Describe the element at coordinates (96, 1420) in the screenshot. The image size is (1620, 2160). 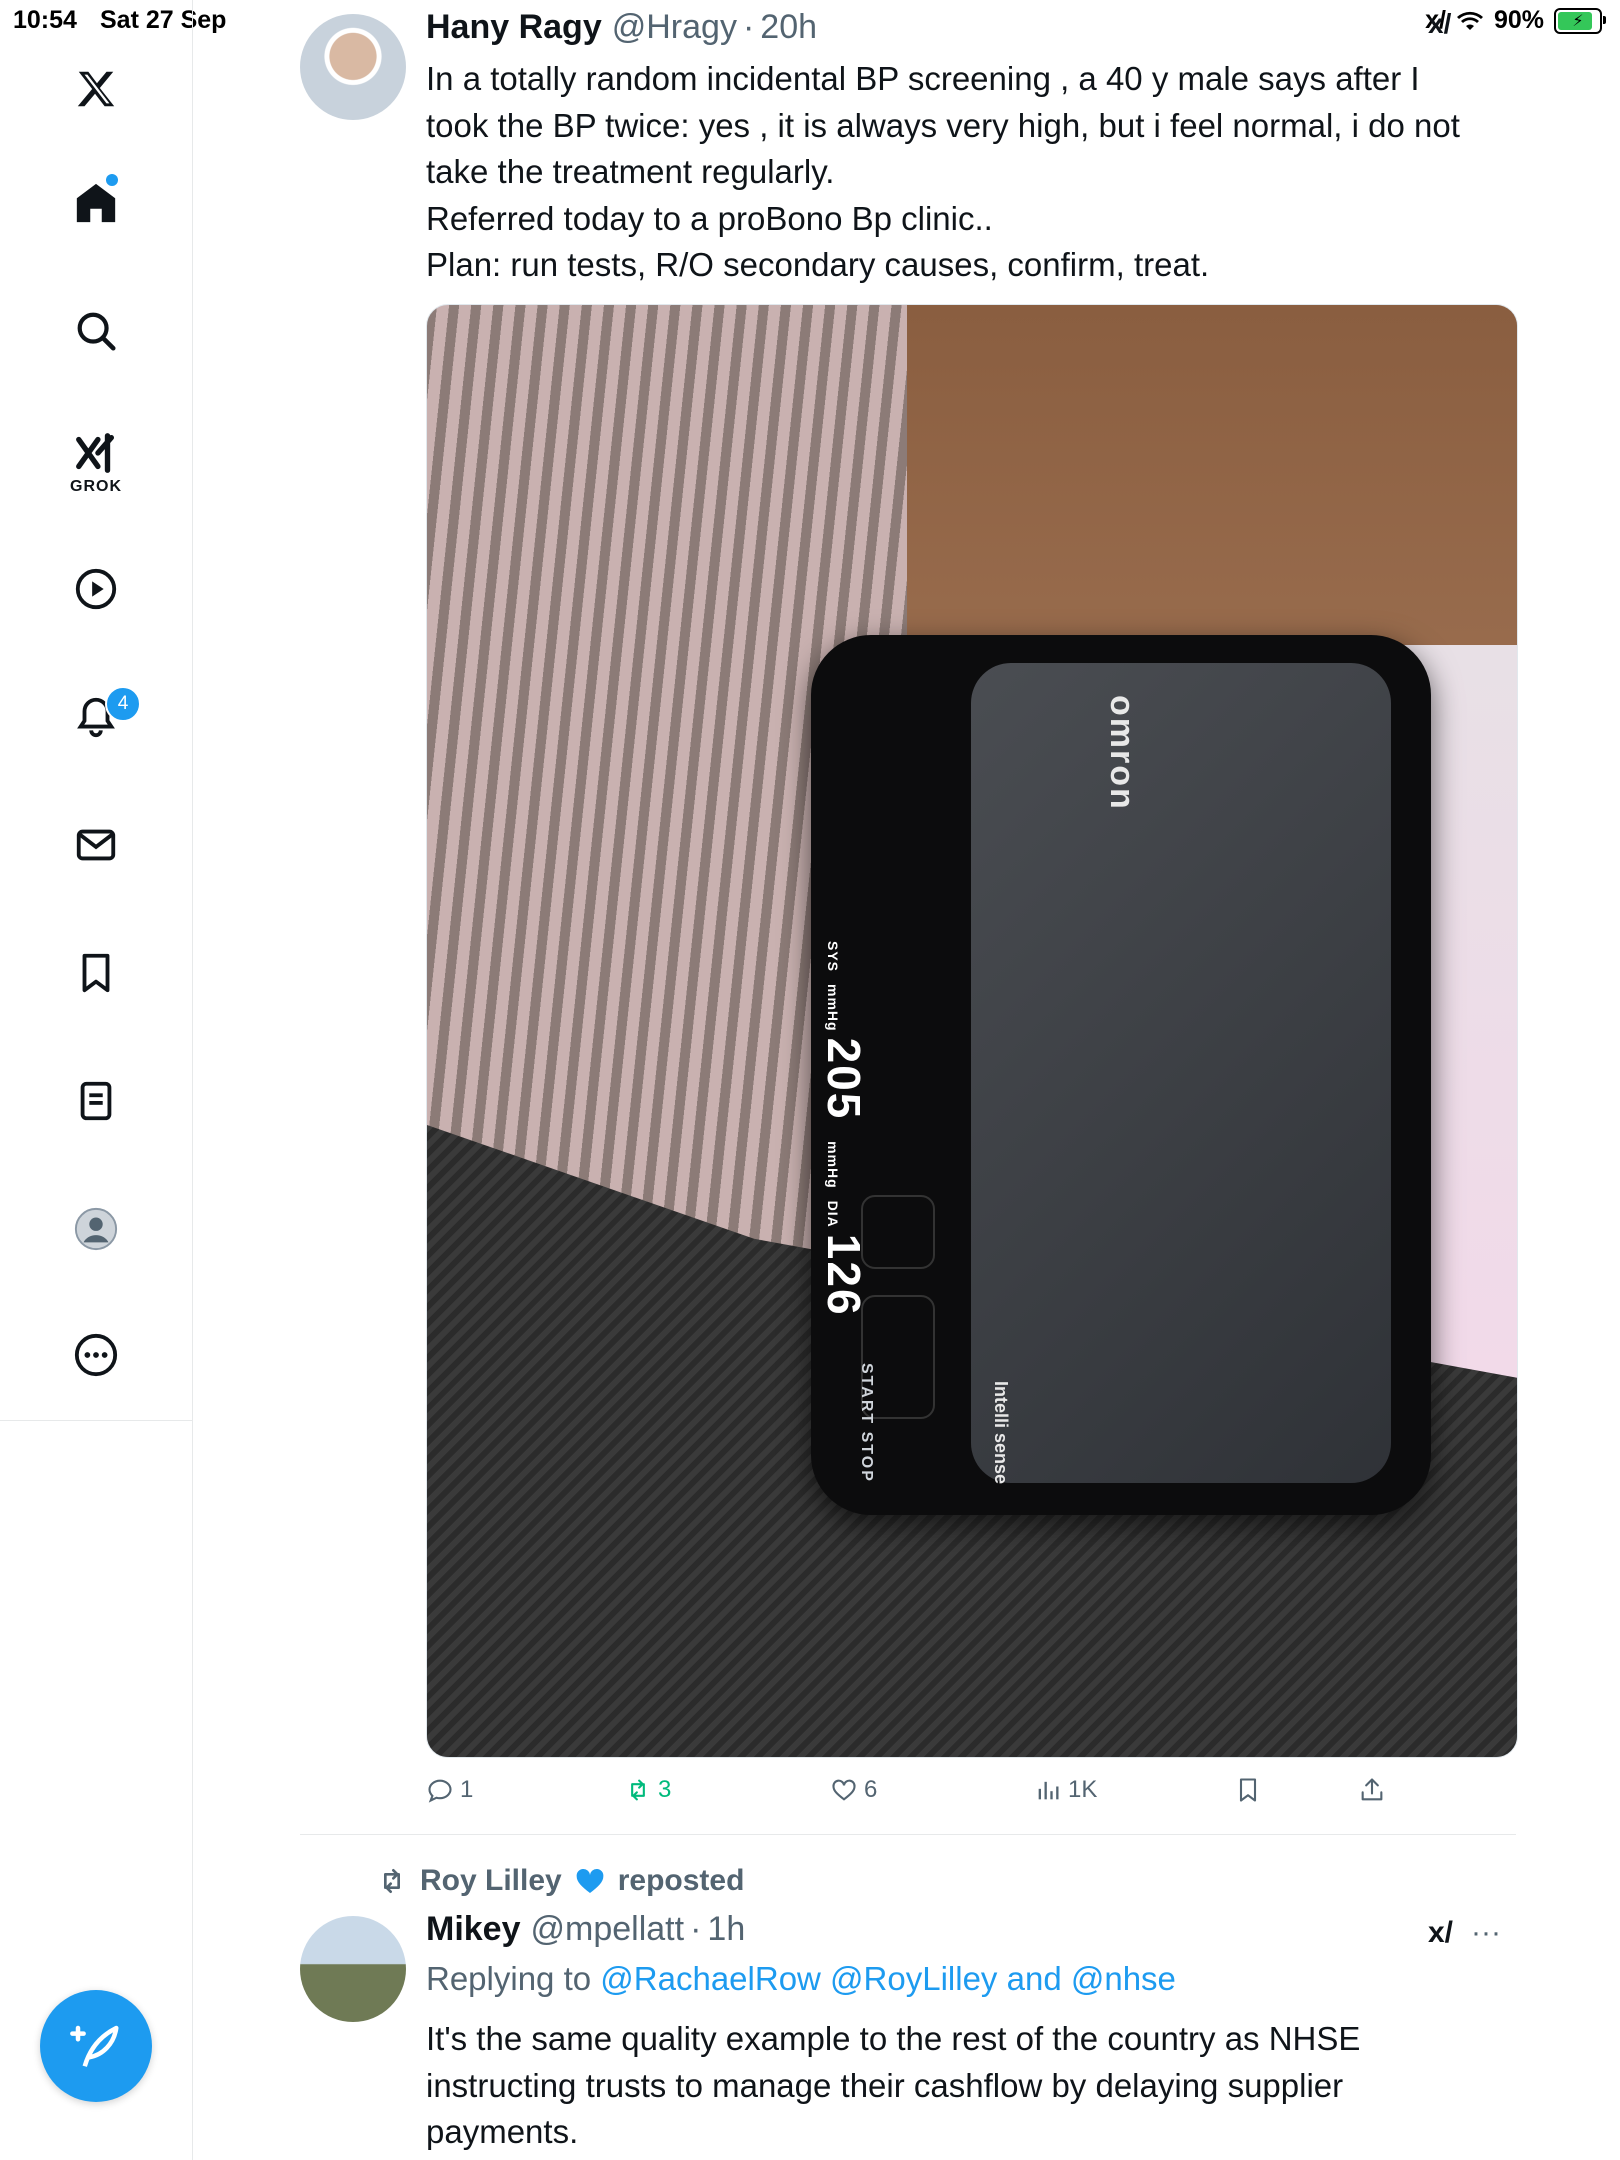
I see `sidebar-divider` at that location.